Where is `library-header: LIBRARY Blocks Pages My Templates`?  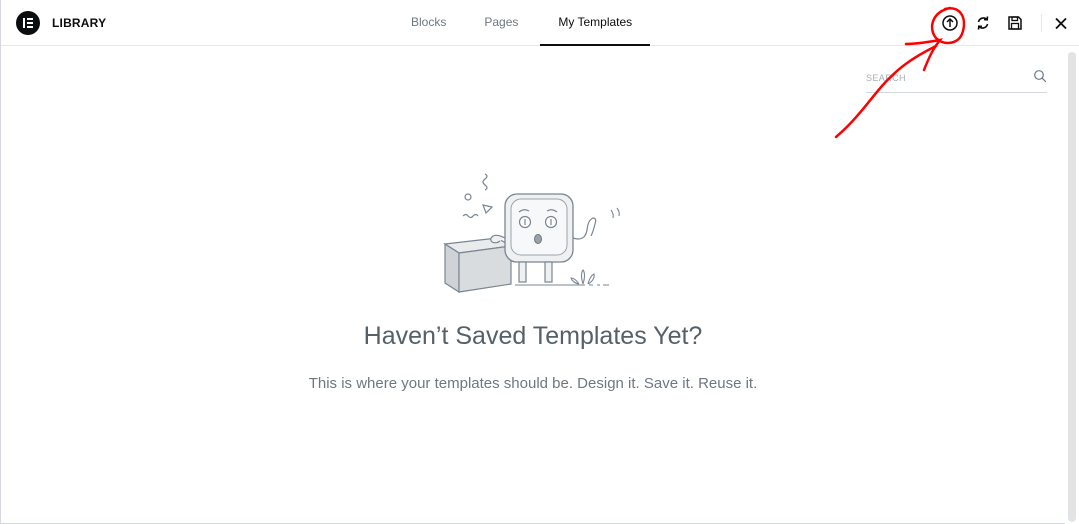
library-header: LIBRARY Blocks Pages My Templates is located at coordinates (540, 23).